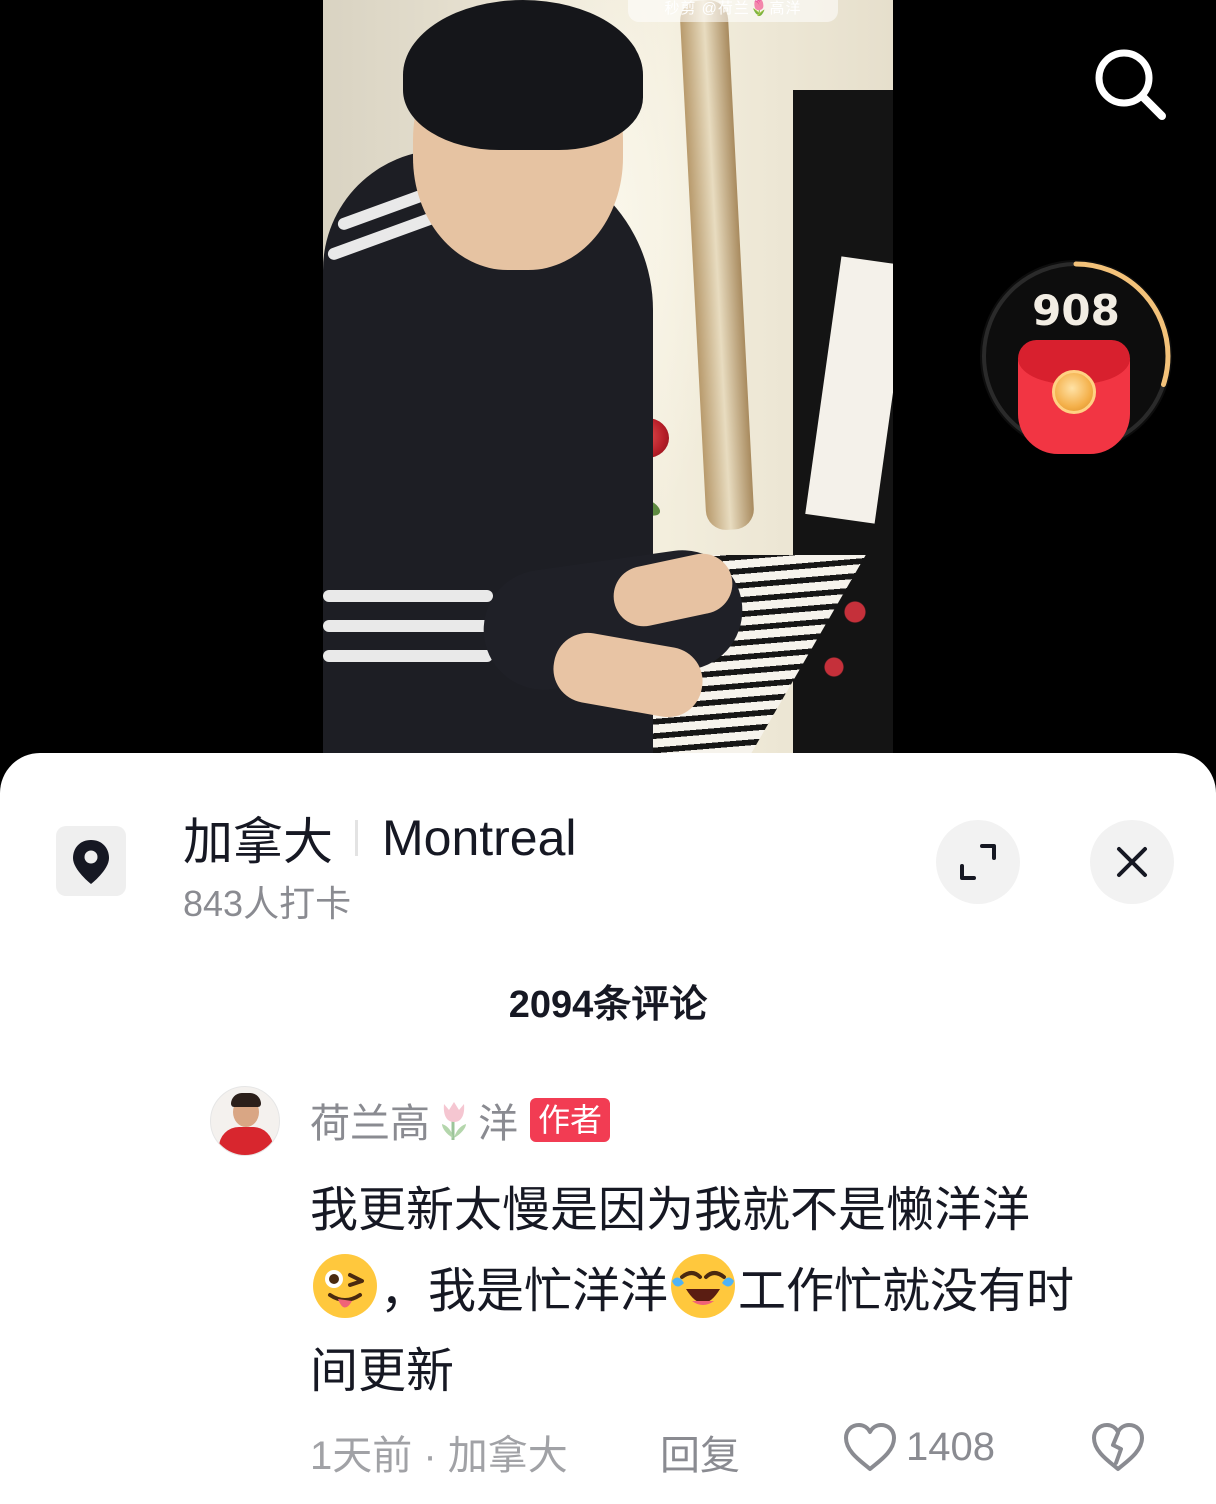 This screenshot has width=1216, height=1504. What do you see at coordinates (950, 1446) in the screenshot?
I see `like-count: 1408` at bounding box center [950, 1446].